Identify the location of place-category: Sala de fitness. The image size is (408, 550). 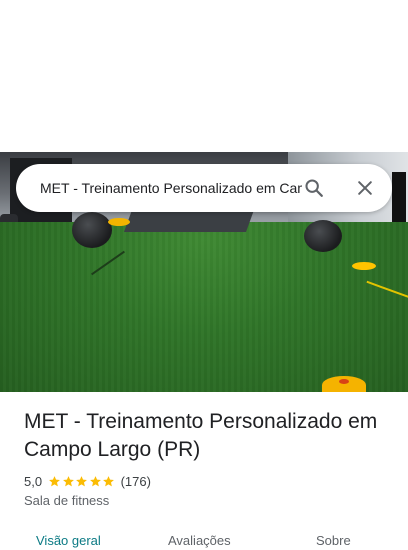
(66, 501).